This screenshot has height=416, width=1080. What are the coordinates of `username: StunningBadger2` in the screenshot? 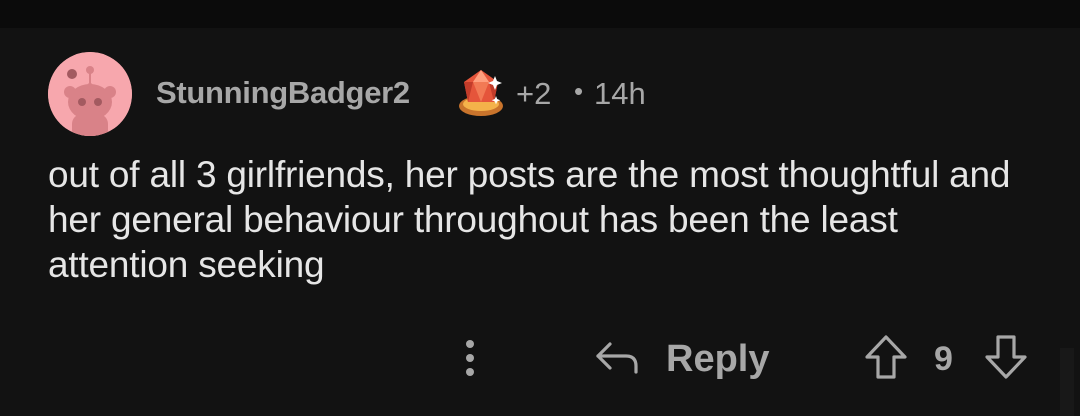 It's located at (283, 93).